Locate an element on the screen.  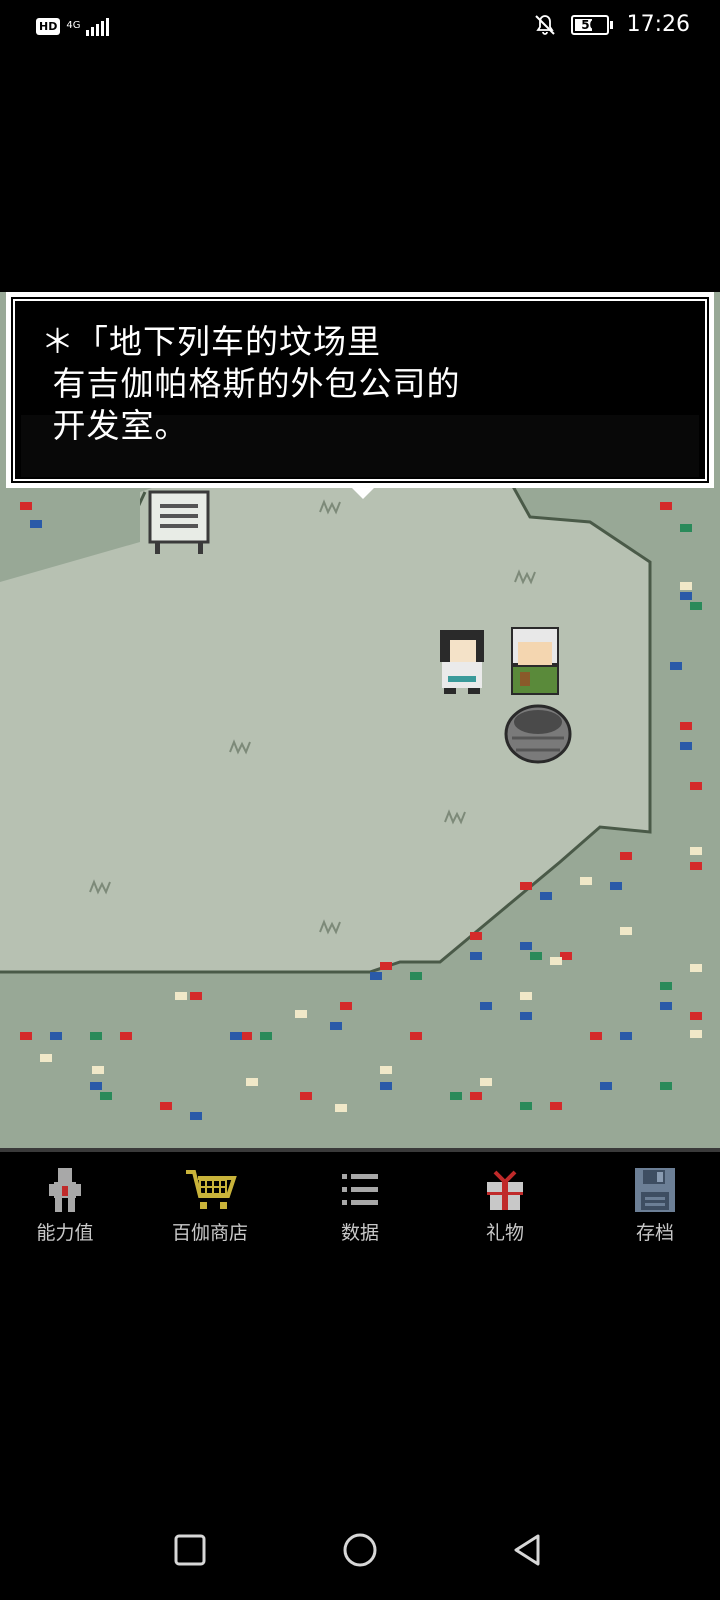
dialog-line-3: 开发室。 is located at coordinates (115, 425).